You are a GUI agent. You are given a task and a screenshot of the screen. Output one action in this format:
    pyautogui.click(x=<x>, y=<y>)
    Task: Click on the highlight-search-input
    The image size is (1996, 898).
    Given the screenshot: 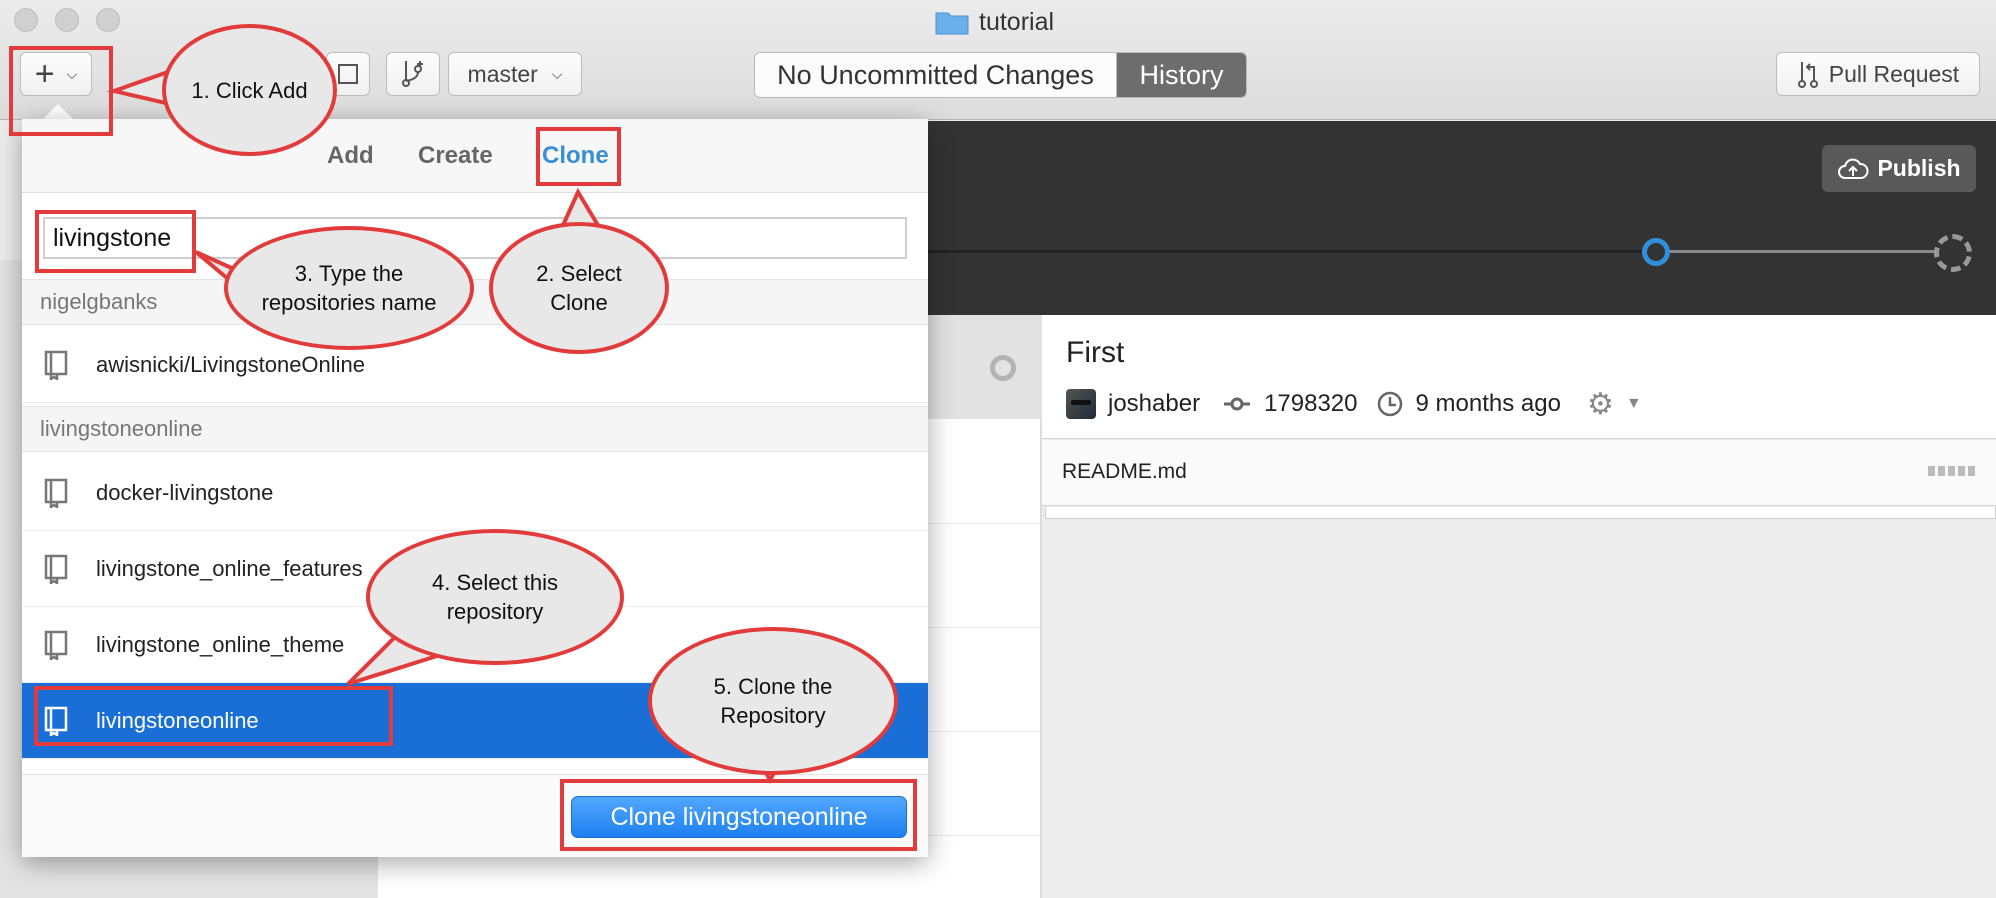 What is the action you would take?
    pyautogui.click(x=115, y=241)
    